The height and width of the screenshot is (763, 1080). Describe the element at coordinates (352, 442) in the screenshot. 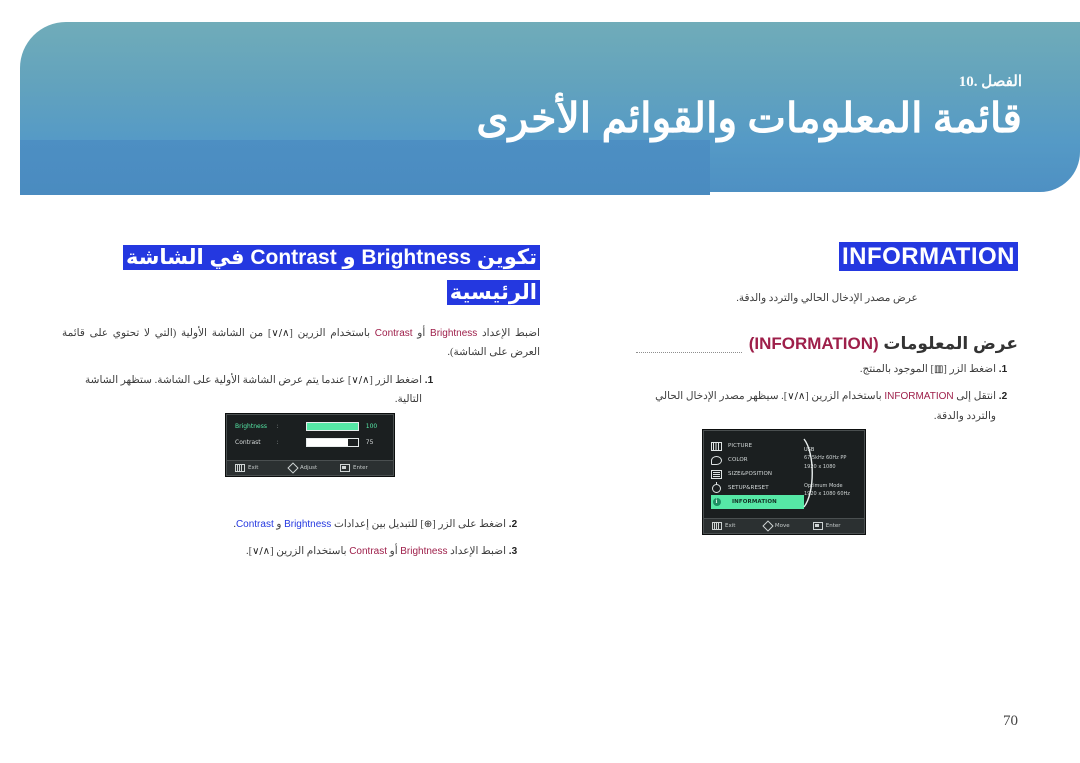

I see `osd-slider-knob` at that location.